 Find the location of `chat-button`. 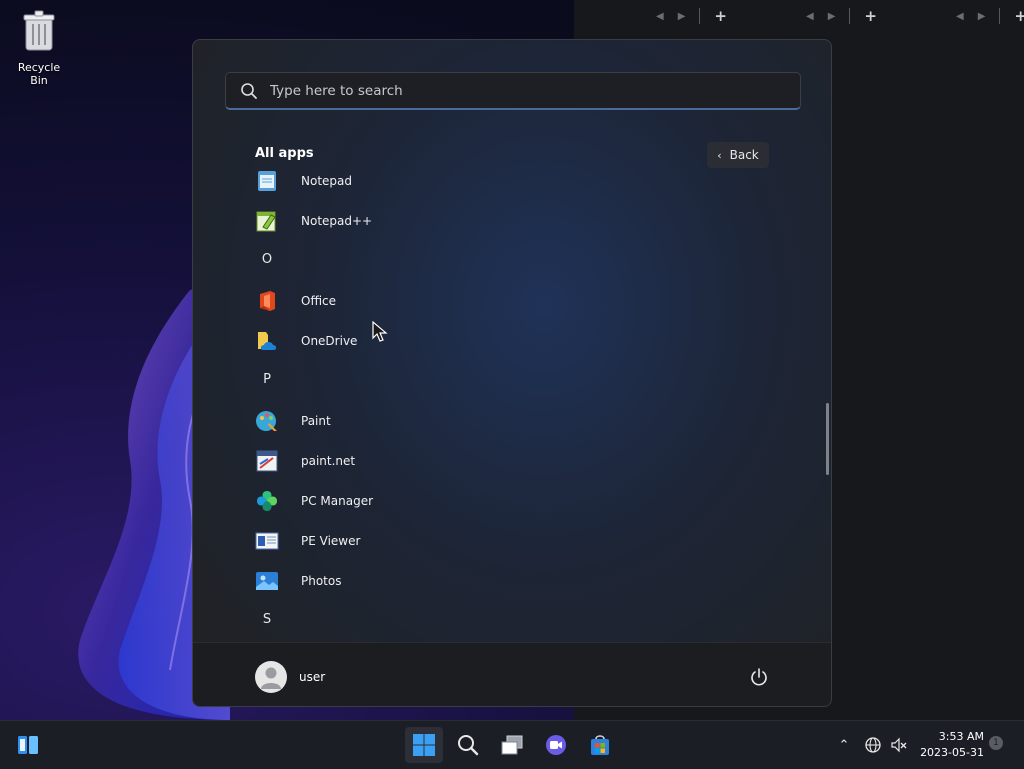

chat-button is located at coordinates (556, 745).